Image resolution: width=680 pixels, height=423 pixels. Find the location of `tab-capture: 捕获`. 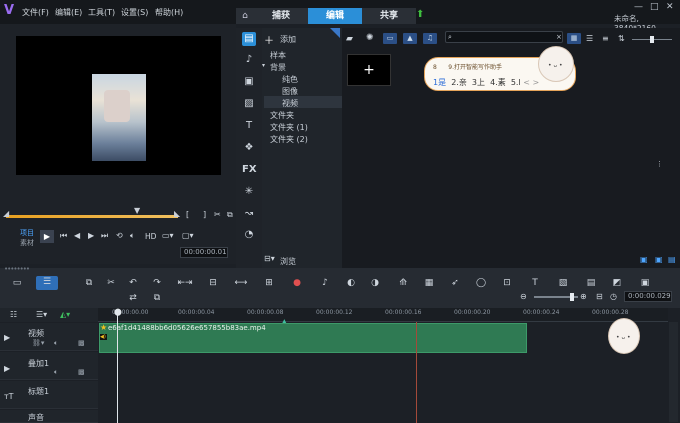

tab-capture: 捕获 is located at coordinates (281, 16).